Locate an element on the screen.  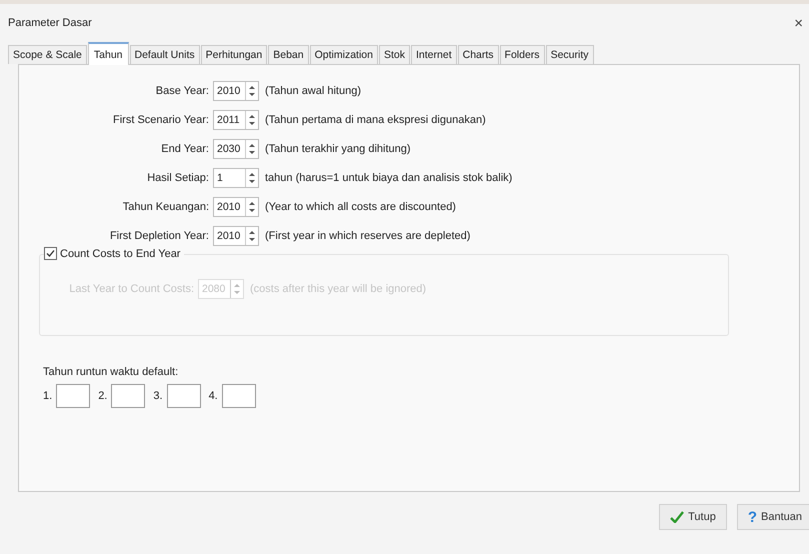
help-button: ? Bantuan is located at coordinates (772, 517).